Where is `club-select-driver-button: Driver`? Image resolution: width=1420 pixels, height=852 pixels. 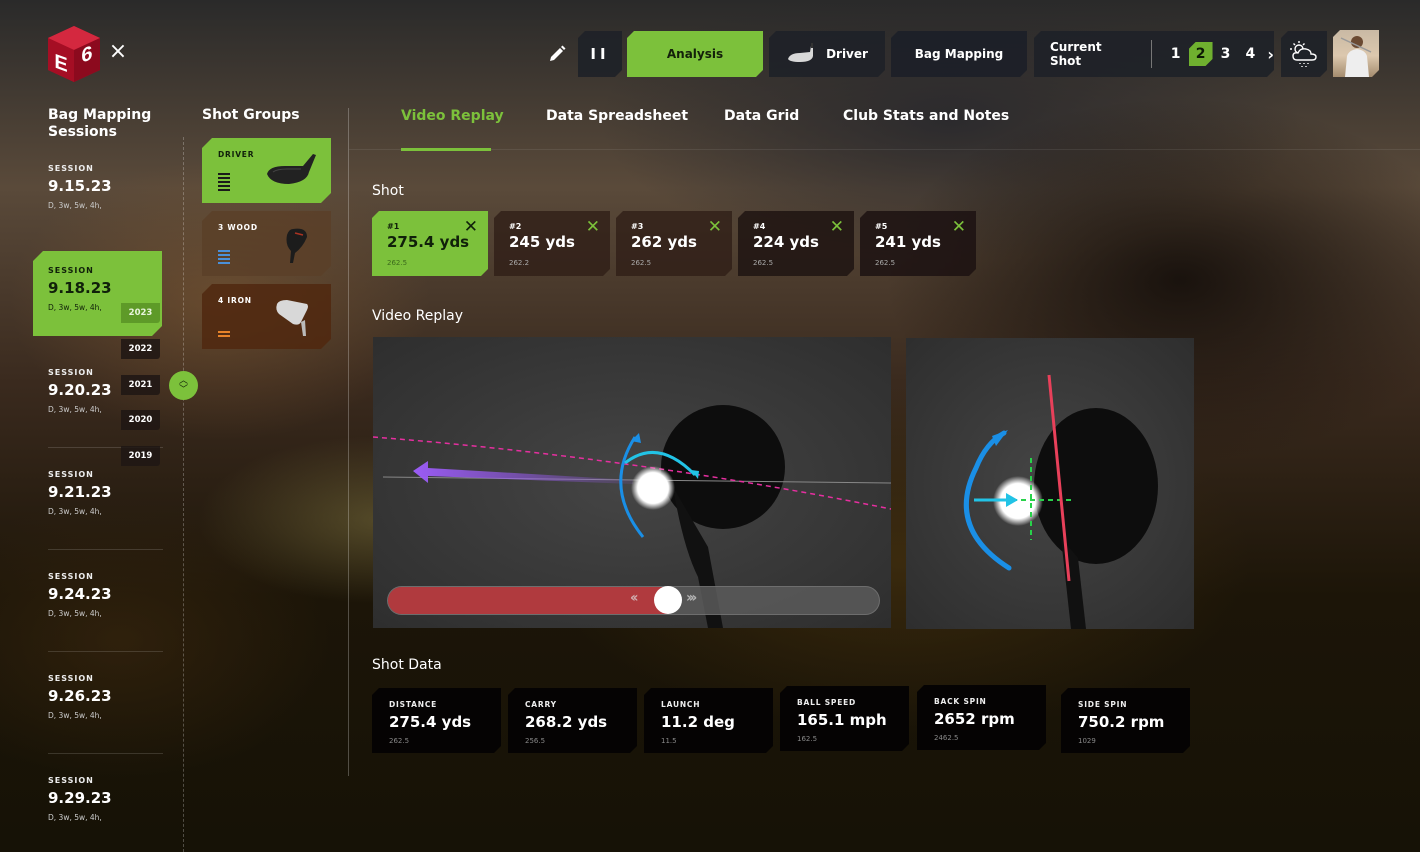 club-select-driver-button: Driver is located at coordinates (827, 54).